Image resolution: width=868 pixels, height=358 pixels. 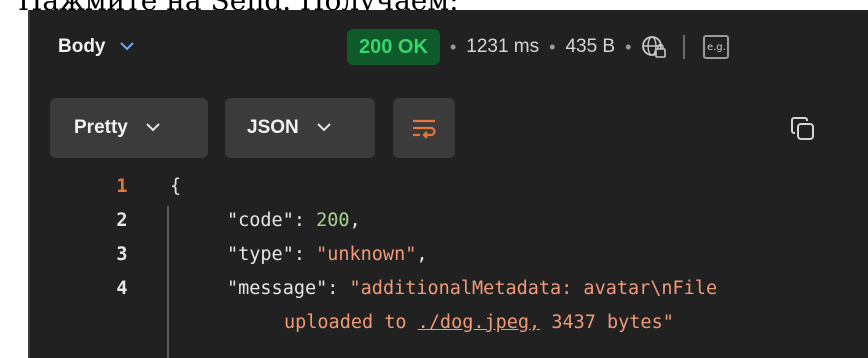 I want to click on response-size: 435 B, so click(x=590, y=47).